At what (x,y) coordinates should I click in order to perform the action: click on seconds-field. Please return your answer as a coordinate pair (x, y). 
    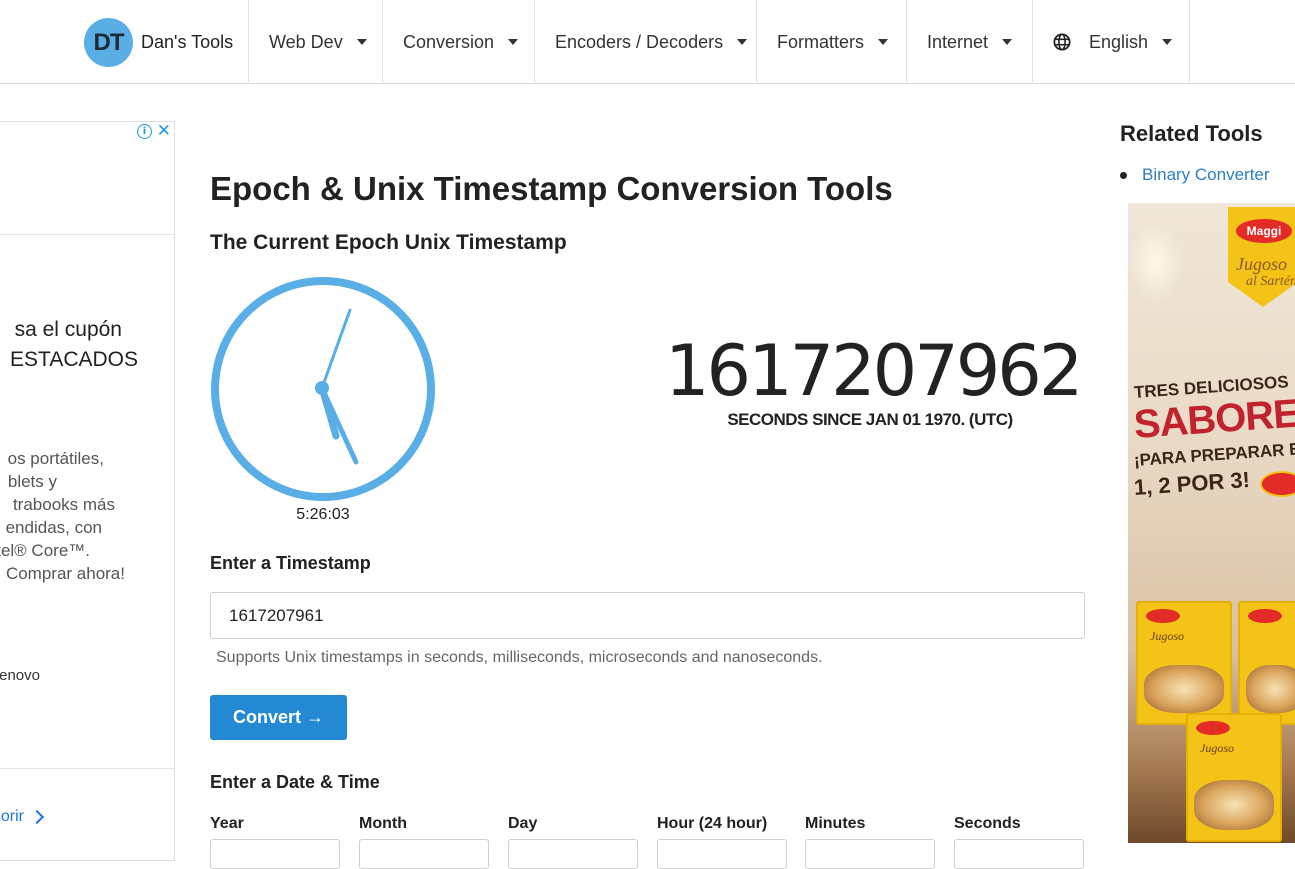
    Looking at the image, I should click on (1019, 854).